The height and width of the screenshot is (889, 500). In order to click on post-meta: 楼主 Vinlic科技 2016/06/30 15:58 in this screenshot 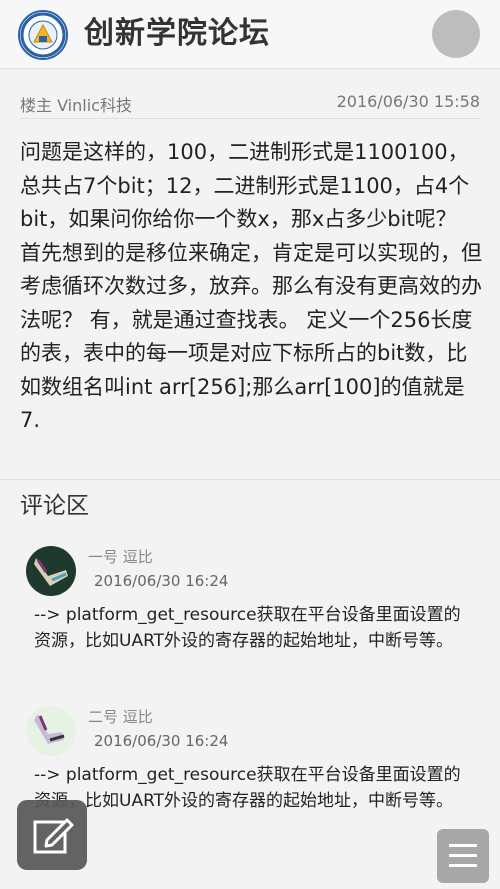, I will do `click(250, 103)`.